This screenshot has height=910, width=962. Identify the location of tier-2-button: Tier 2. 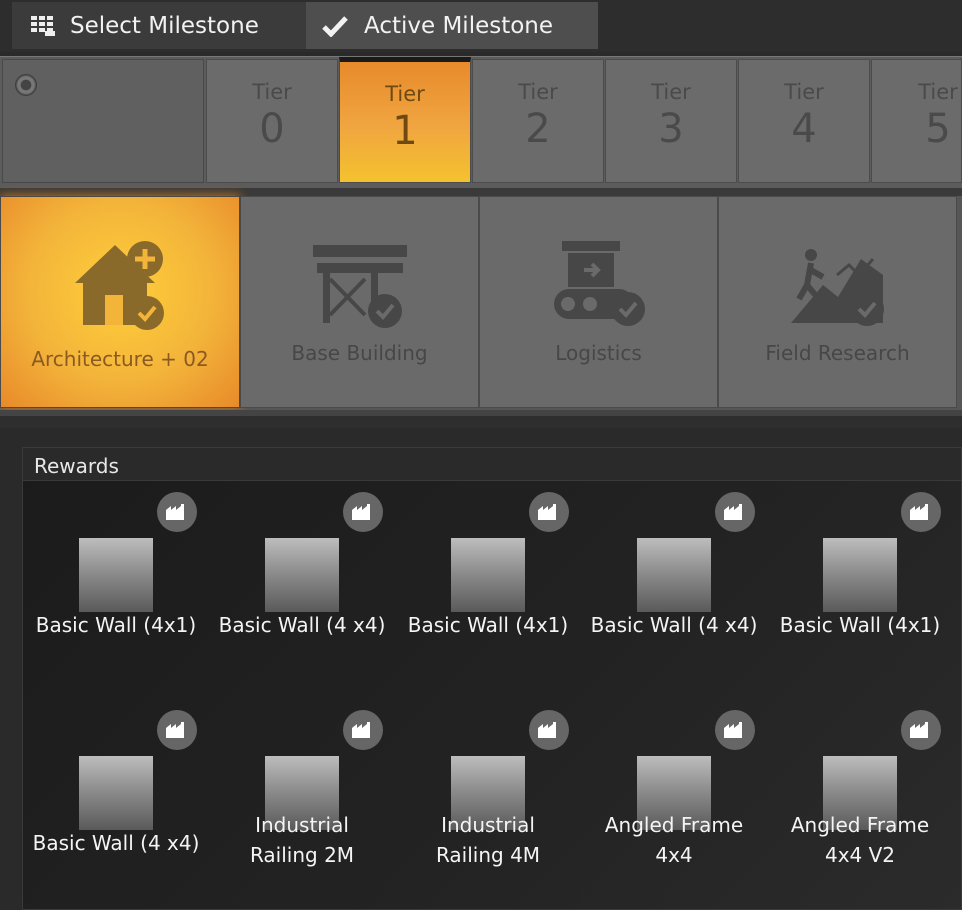
(538, 121).